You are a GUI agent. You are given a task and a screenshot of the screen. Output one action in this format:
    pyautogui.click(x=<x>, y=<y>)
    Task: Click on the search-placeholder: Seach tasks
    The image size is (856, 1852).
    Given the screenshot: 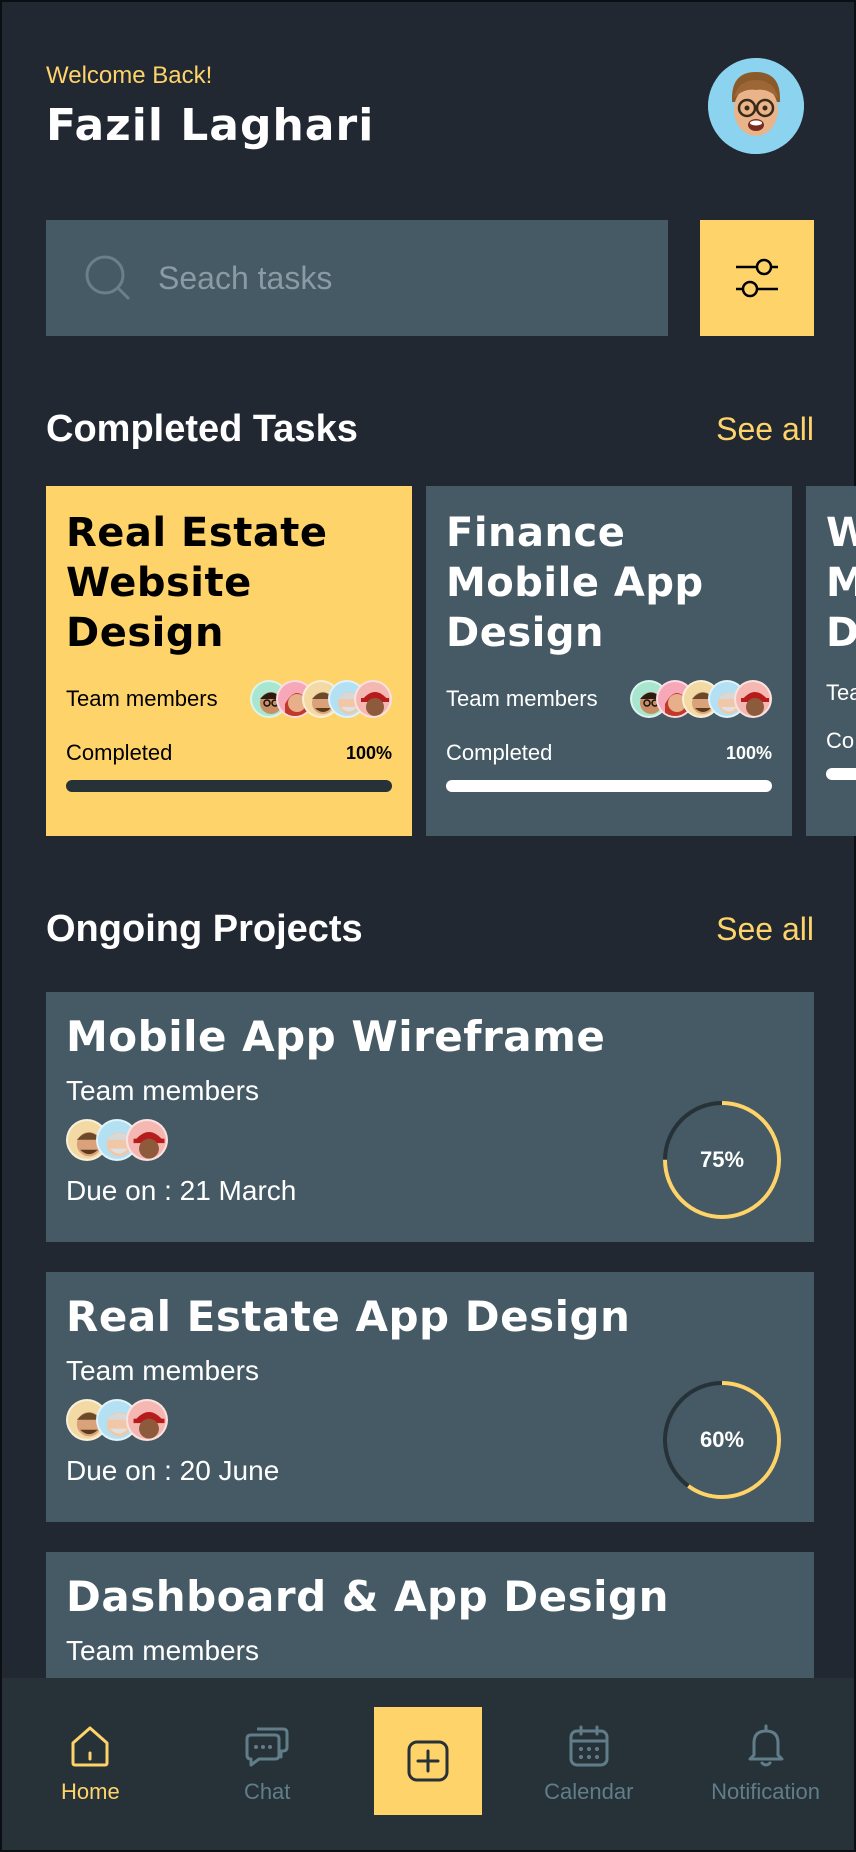 What is the action you would take?
    pyautogui.click(x=245, y=277)
    